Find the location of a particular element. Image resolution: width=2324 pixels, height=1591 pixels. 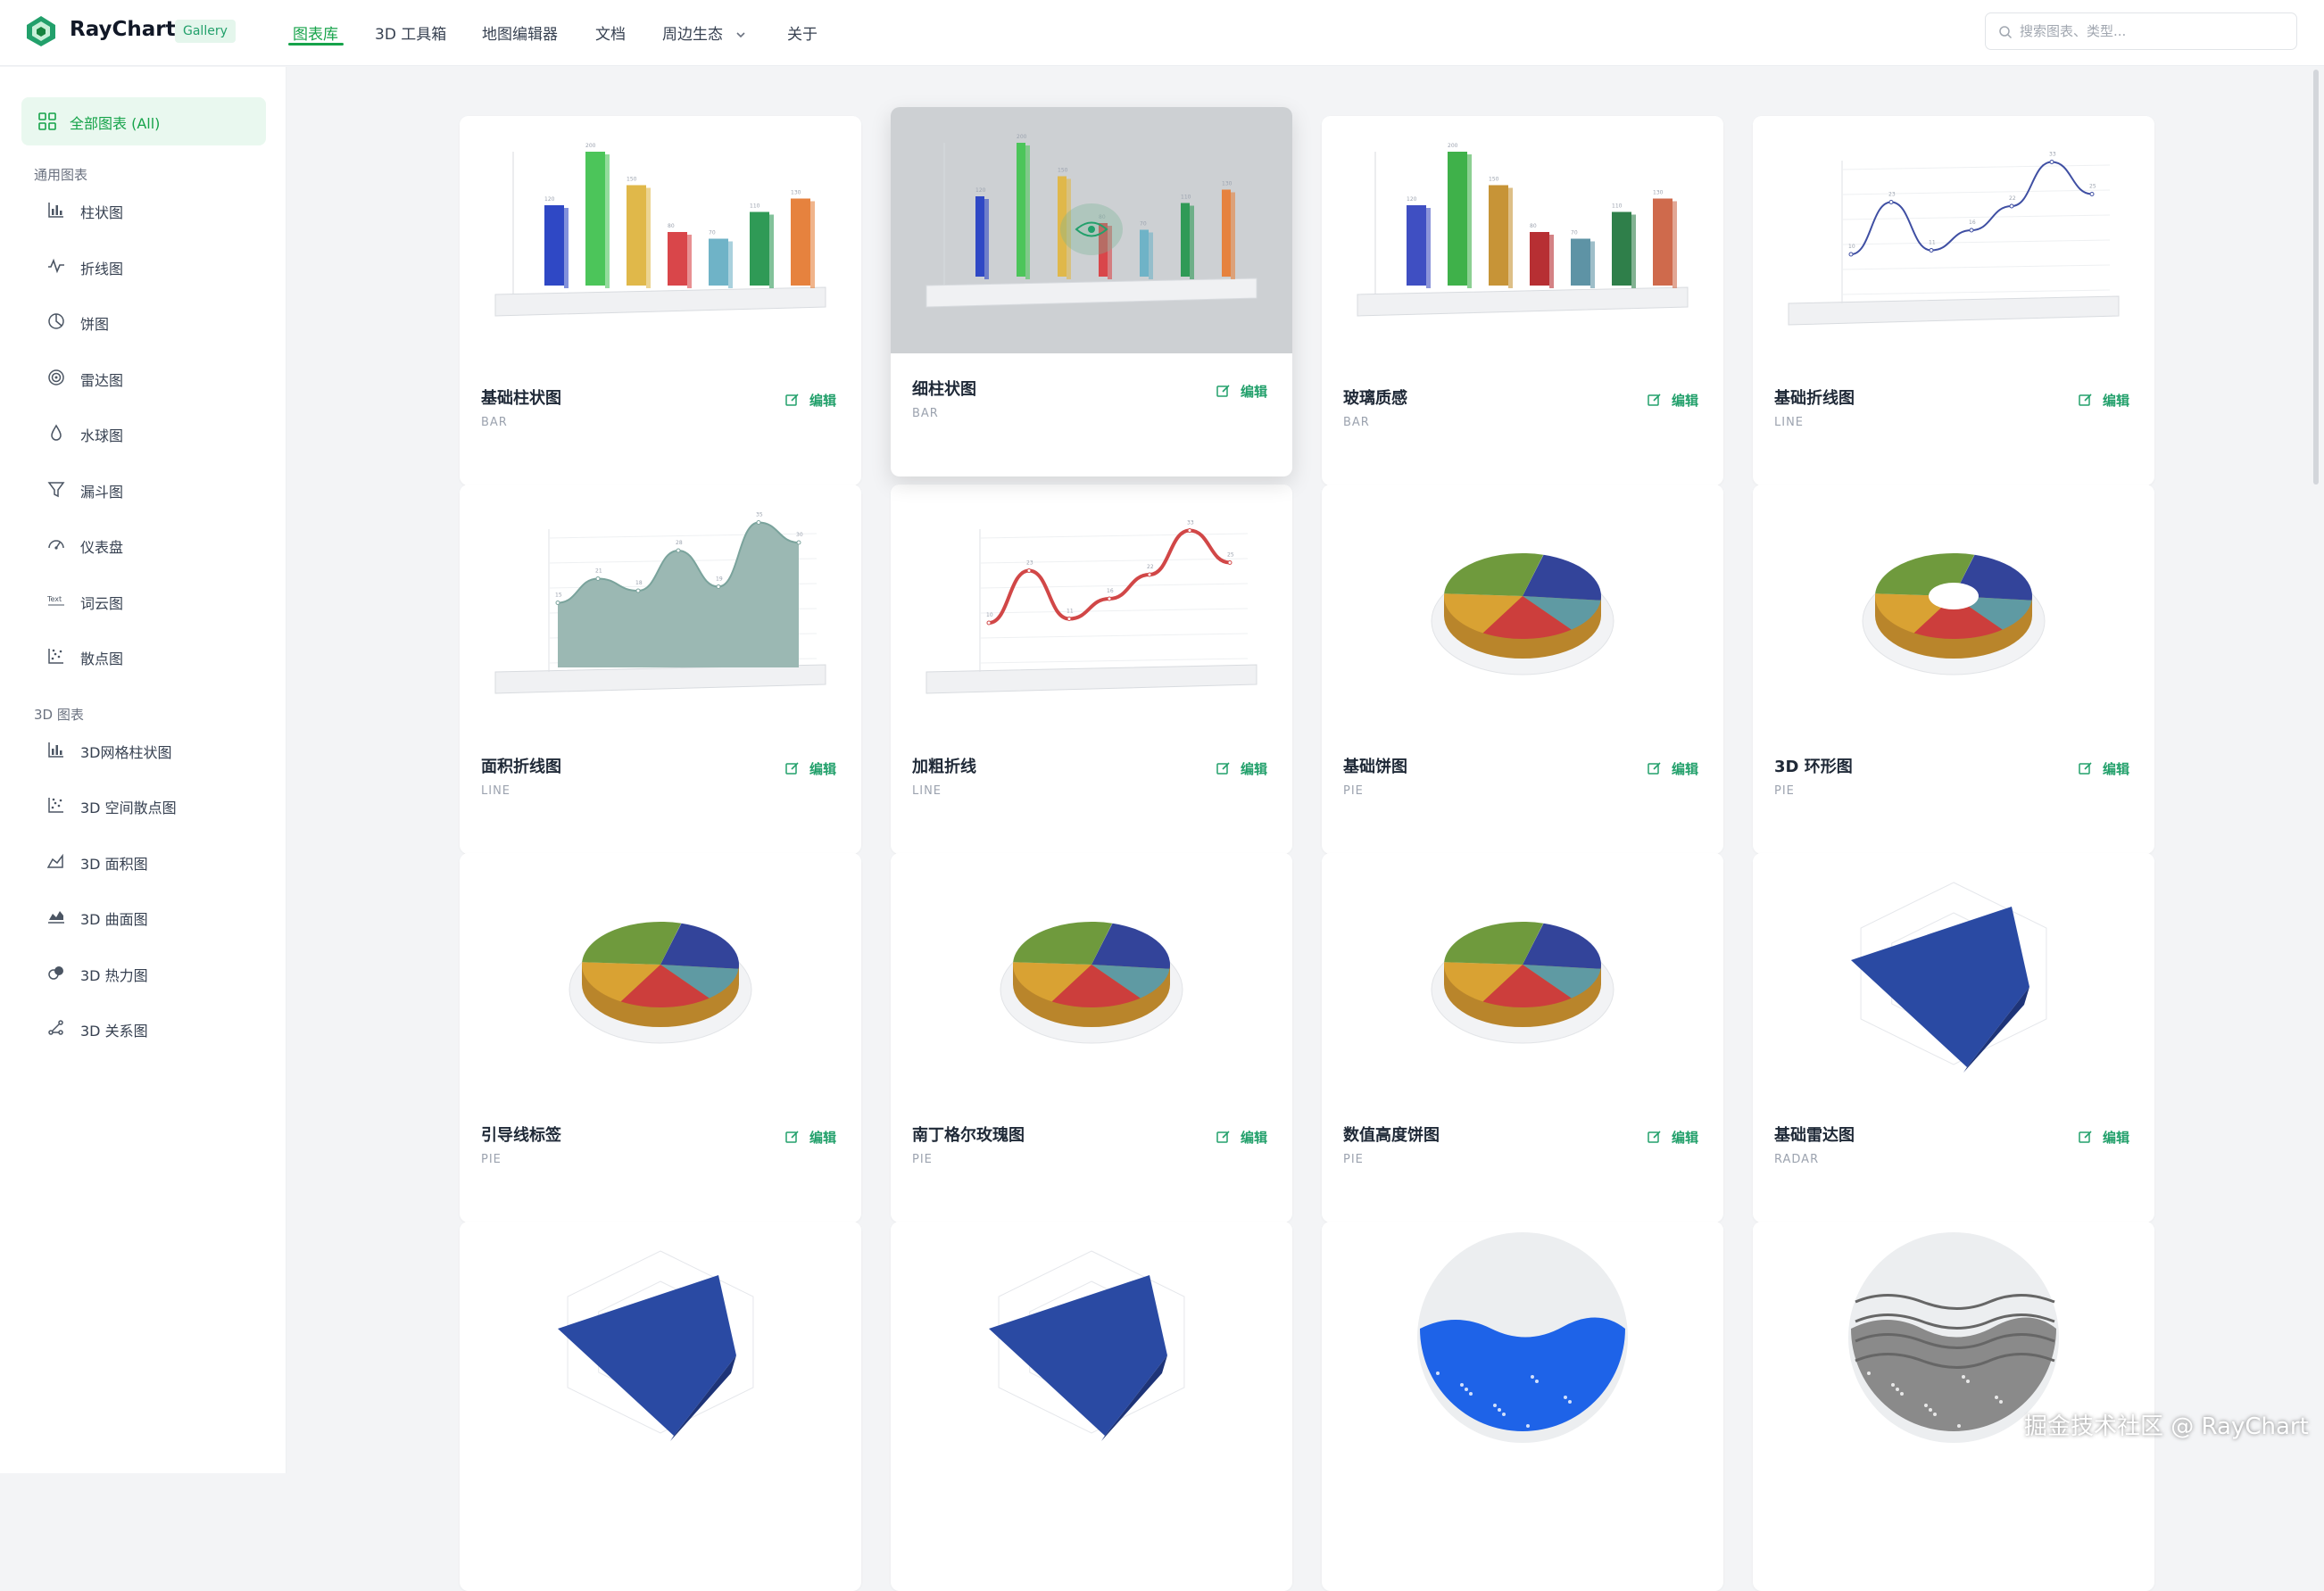

chart-card: 10 23 11 16 22 33 25 加粗折线 LINE 编辑 is located at coordinates (1091, 669).